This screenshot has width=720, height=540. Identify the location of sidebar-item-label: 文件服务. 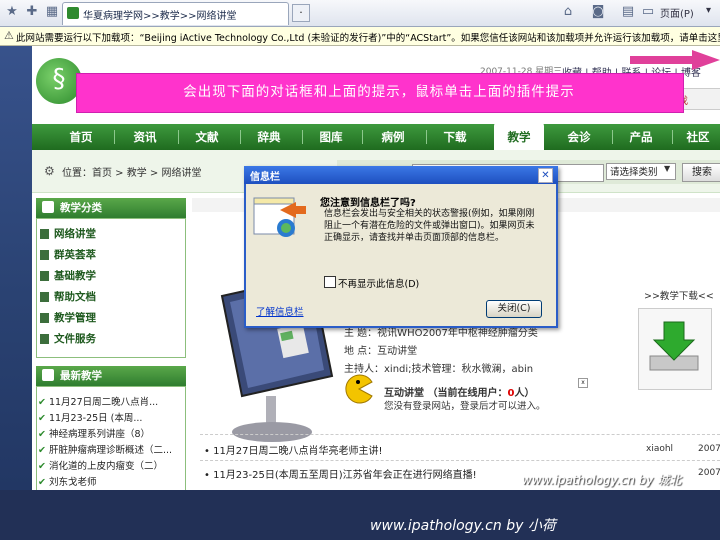
(75, 339).